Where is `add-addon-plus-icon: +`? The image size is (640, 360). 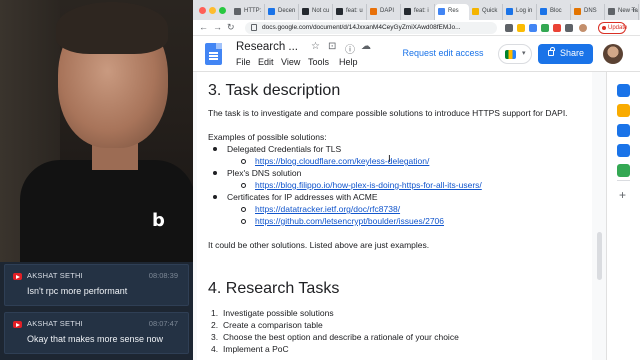
add-addon-plus-icon: + is located at coordinates (622, 195).